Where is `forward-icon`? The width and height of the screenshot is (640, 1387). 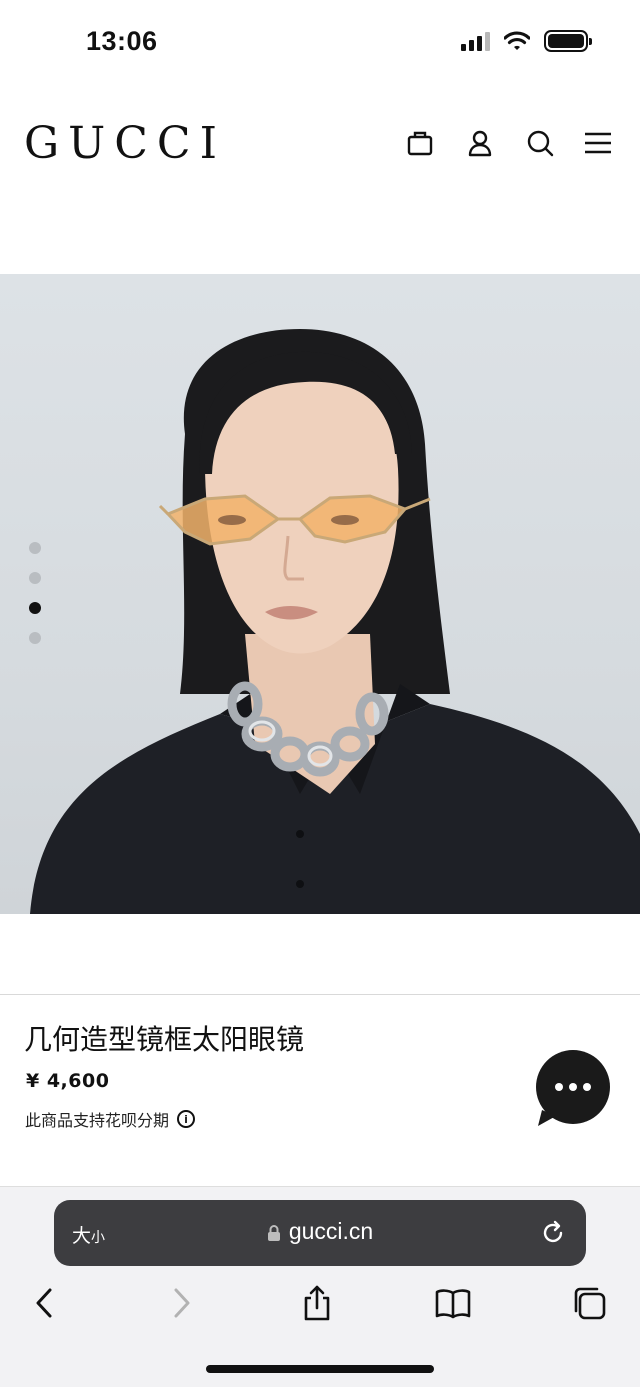
forward-icon is located at coordinates (182, 1303).